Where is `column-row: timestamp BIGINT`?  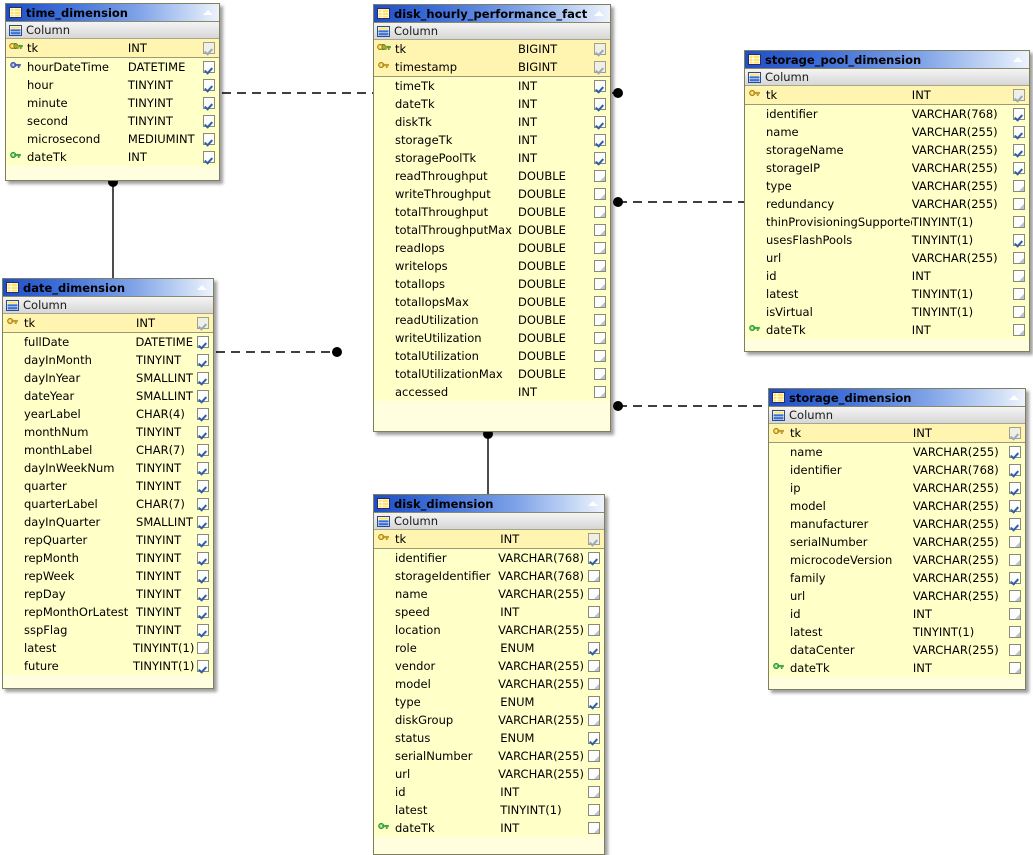
column-row: timestamp BIGINT is located at coordinates (492, 67).